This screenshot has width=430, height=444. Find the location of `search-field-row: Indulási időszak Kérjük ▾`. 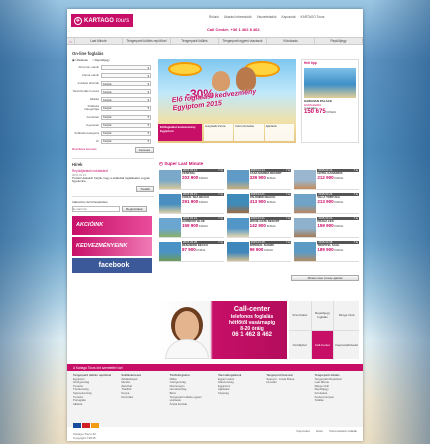

search-field-row: Indulási időszak Kérjük ▾ is located at coordinates (113, 83).